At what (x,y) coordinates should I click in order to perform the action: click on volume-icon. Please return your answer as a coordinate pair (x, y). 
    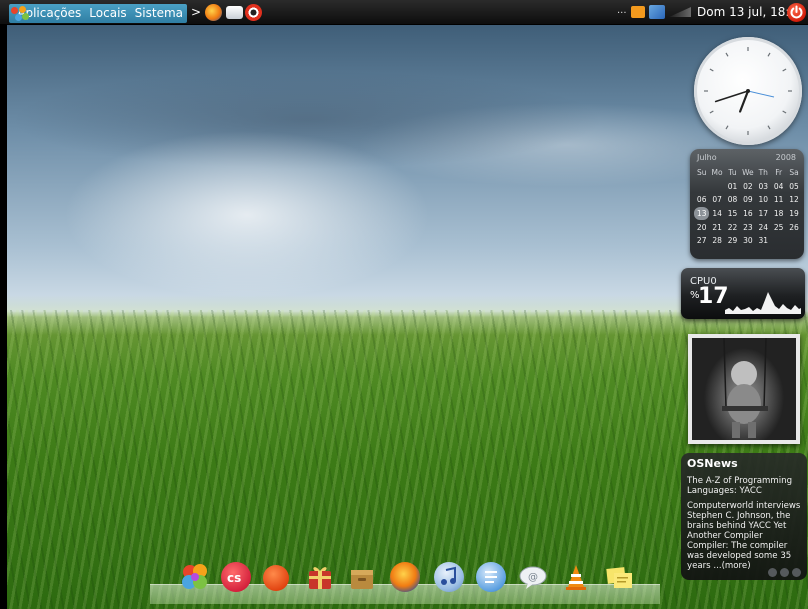
    Looking at the image, I should click on (680, 12).